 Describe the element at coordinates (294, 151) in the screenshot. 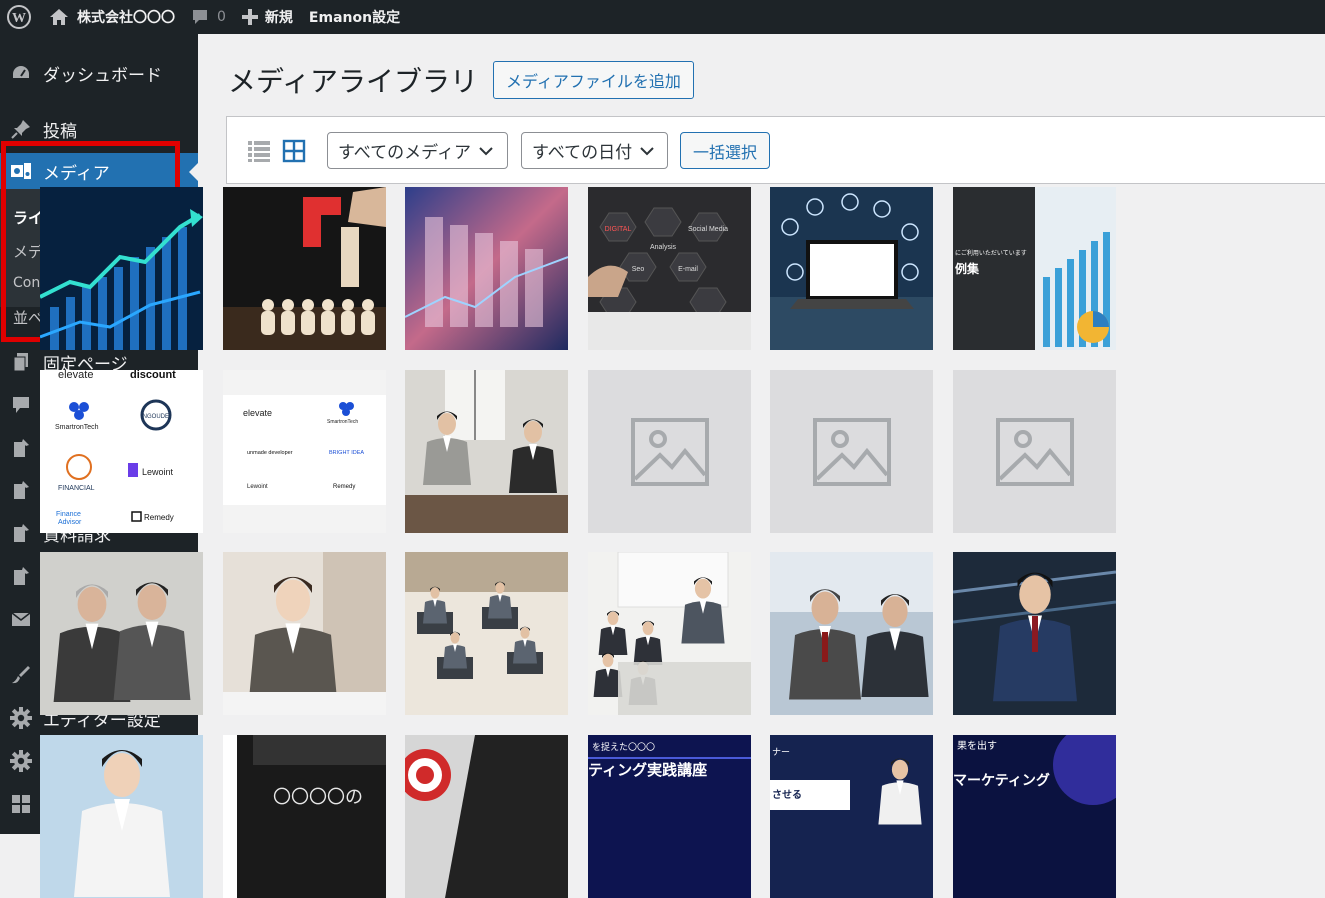

I see `grid-view-icon` at that location.